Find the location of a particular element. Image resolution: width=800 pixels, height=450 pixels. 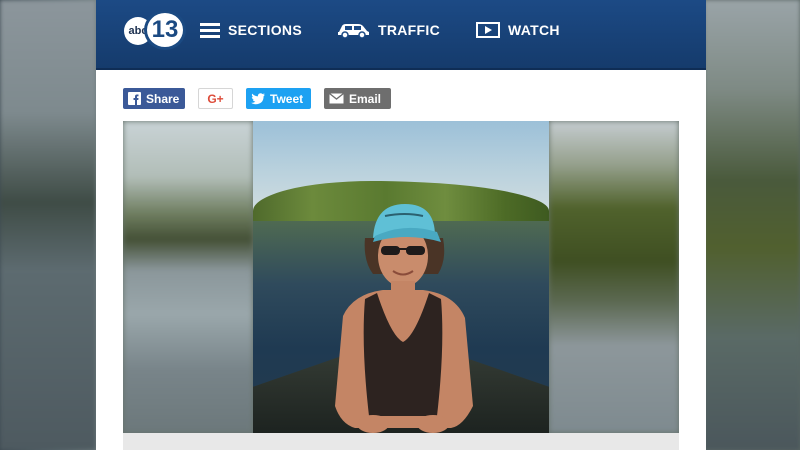

share-bar: Share G+ Tweet Email is located at coordinates (257, 98).